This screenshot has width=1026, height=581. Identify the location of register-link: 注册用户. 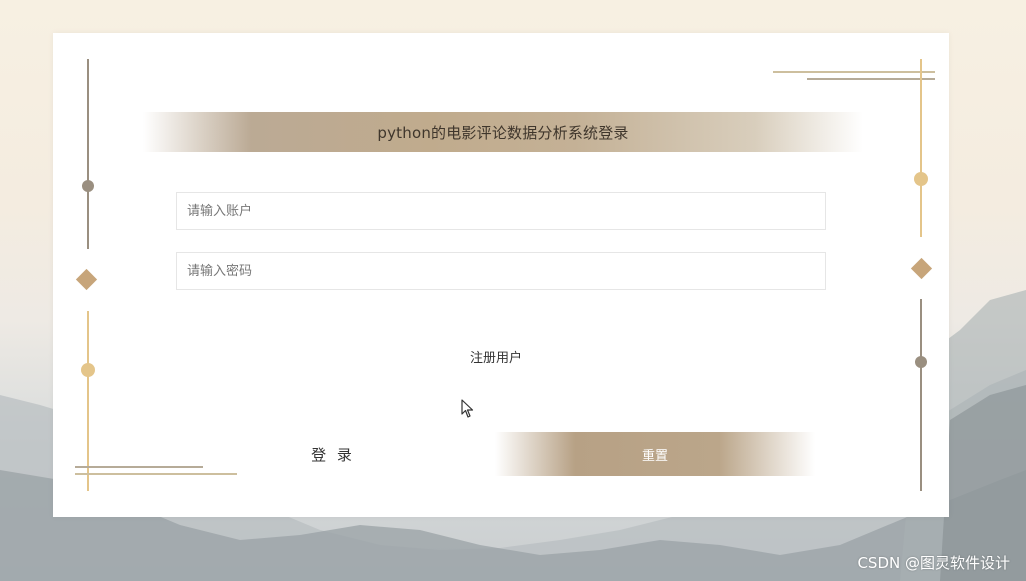
(496, 356).